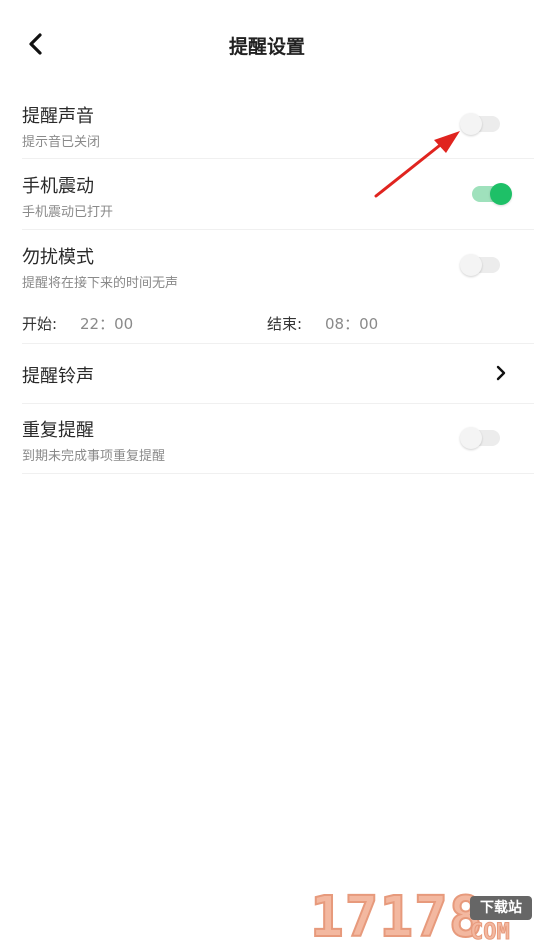 The image size is (534, 950). What do you see at coordinates (278, 270) in the screenshot?
I see `setting-dnd: 勿扰模式 提醒将在接下来的时间无声` at bounding box center [278, 270].